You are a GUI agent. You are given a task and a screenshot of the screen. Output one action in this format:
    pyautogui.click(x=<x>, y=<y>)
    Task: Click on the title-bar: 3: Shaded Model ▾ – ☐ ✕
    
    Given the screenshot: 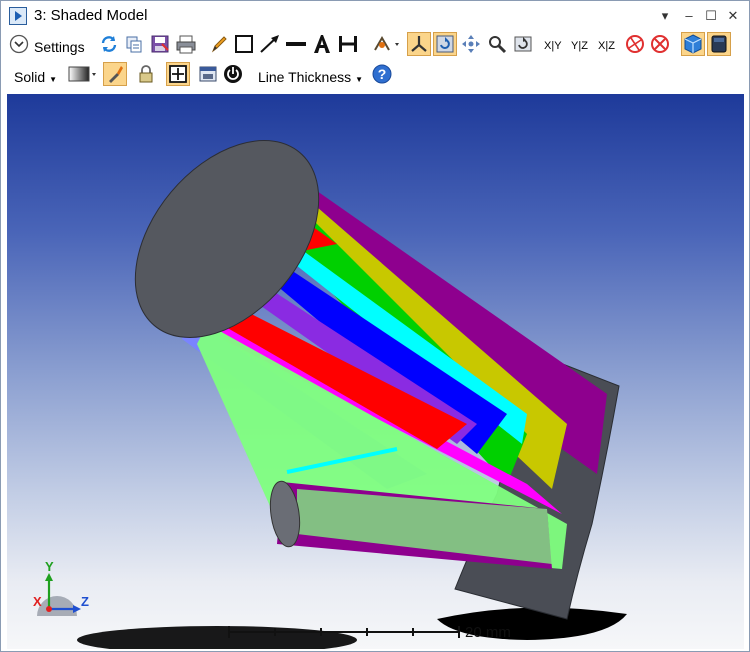 What is the action you would take?
    pyautogui.click(x=375, y=16)
    